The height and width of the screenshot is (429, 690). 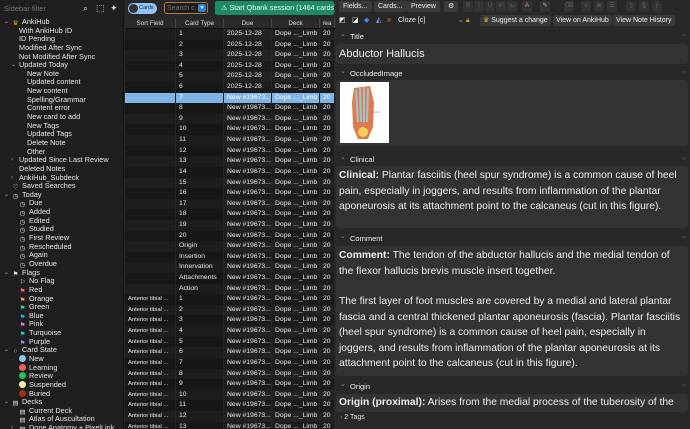 I want to click on list-icon: ≡, so click(x=586, y=6).